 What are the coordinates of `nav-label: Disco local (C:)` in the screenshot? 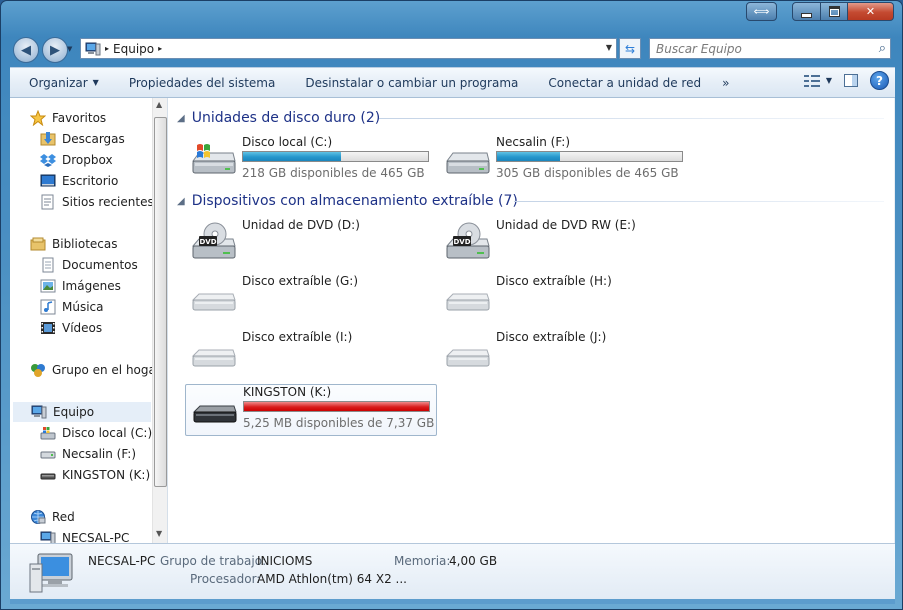 It's located at (107, 433).